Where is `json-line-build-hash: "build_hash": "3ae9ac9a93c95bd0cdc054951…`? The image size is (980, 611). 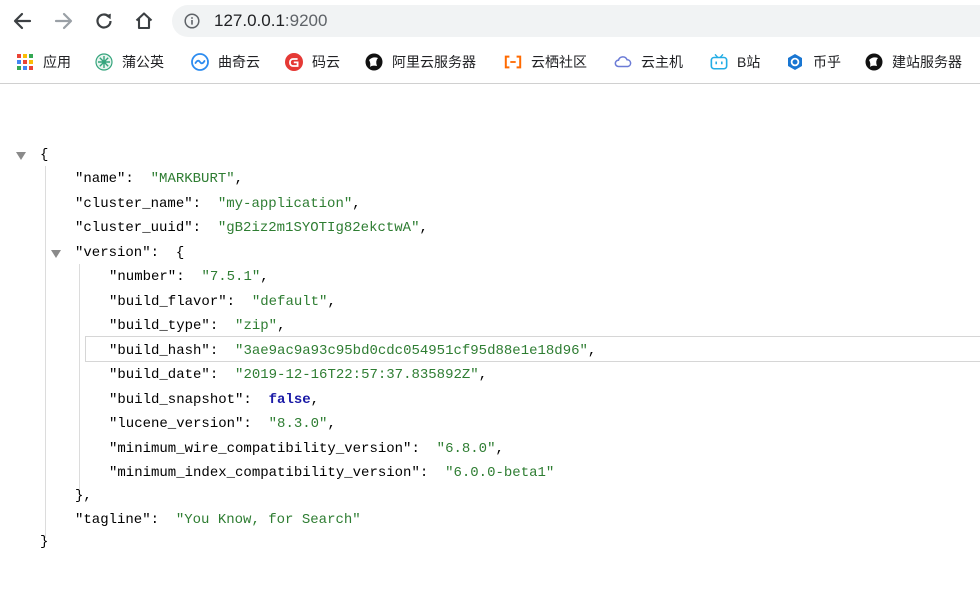 json-line-build-hash: "build_hash": "3ae9ac9a93c95bd0cdc054951… is located at coordinates (353, 351).